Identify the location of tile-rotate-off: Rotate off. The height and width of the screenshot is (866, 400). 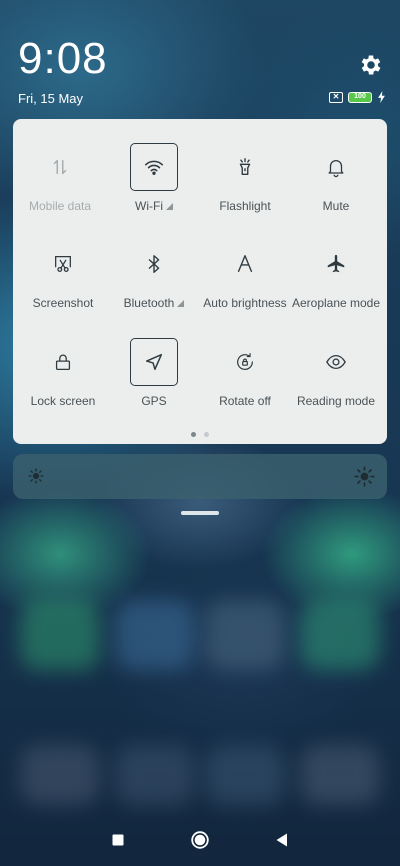
(245, 383).